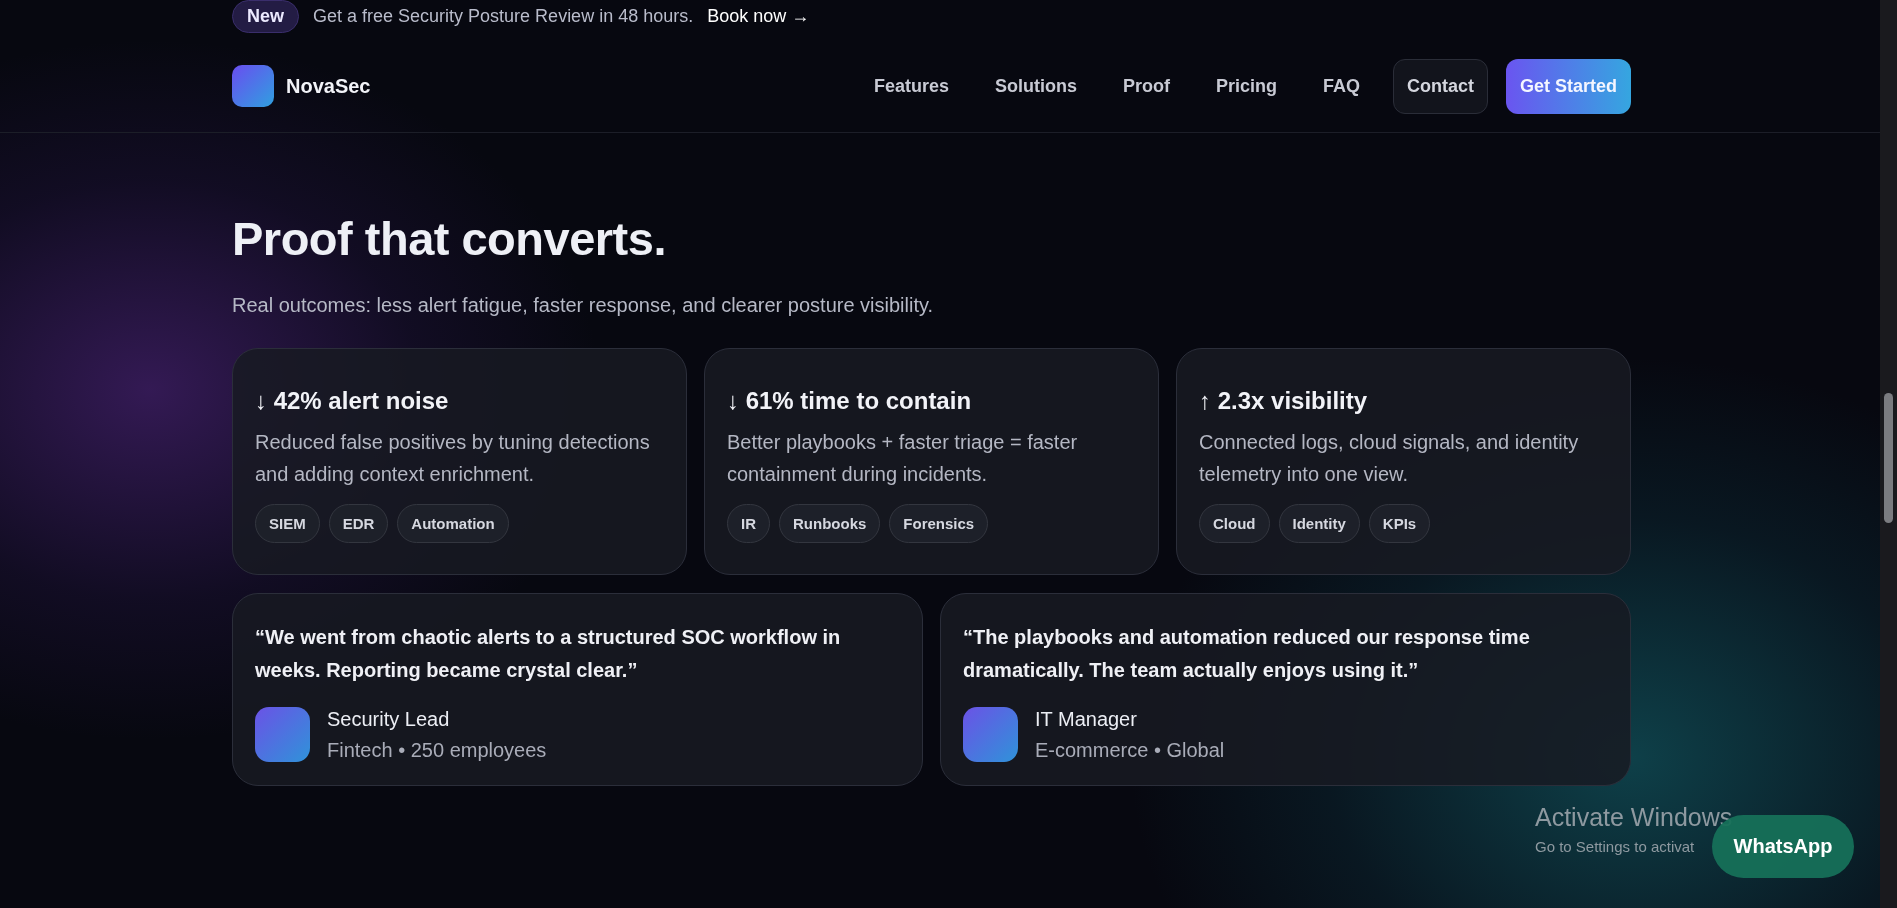 This screenshot has height=908, width=1897. Describe the element at coordinates (328, 86) in the screenshot. I see `brand-name: NovaSec` at that location.